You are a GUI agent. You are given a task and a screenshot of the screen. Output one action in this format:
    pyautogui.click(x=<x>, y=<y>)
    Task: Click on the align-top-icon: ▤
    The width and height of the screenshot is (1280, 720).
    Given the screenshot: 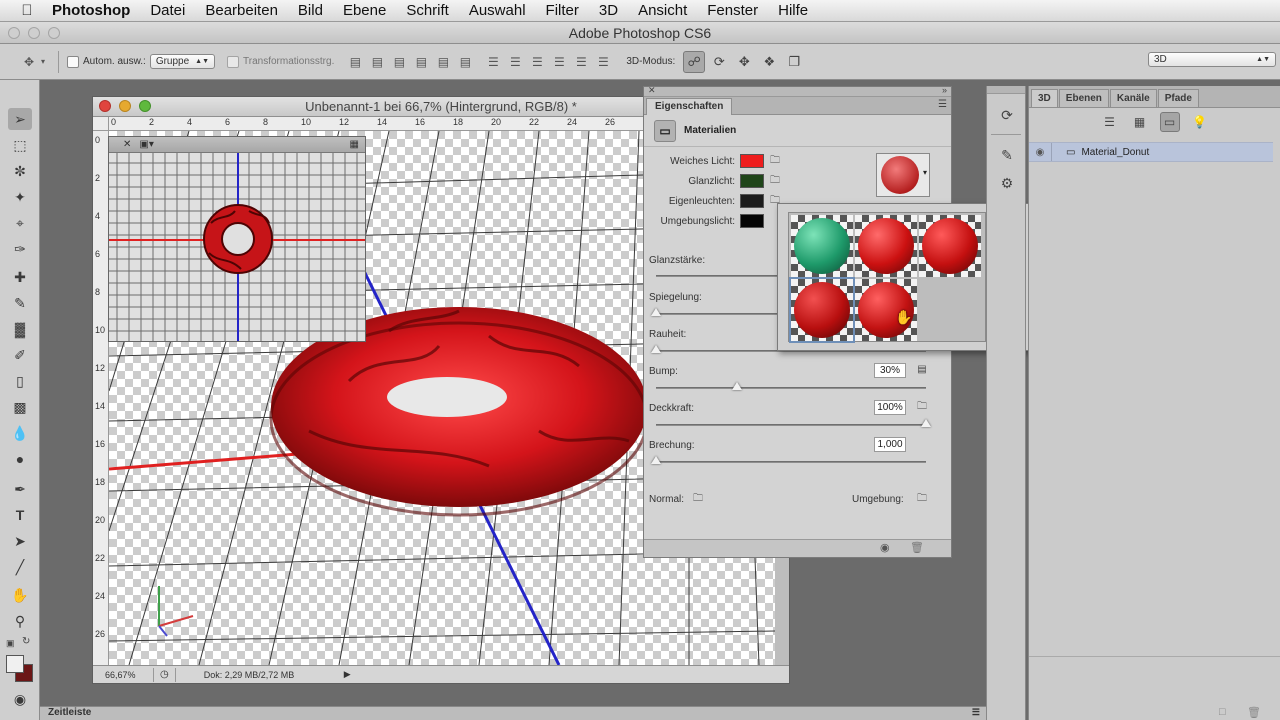 What is the action you would take?
    pyautogui.click(x=355, y=62)
    